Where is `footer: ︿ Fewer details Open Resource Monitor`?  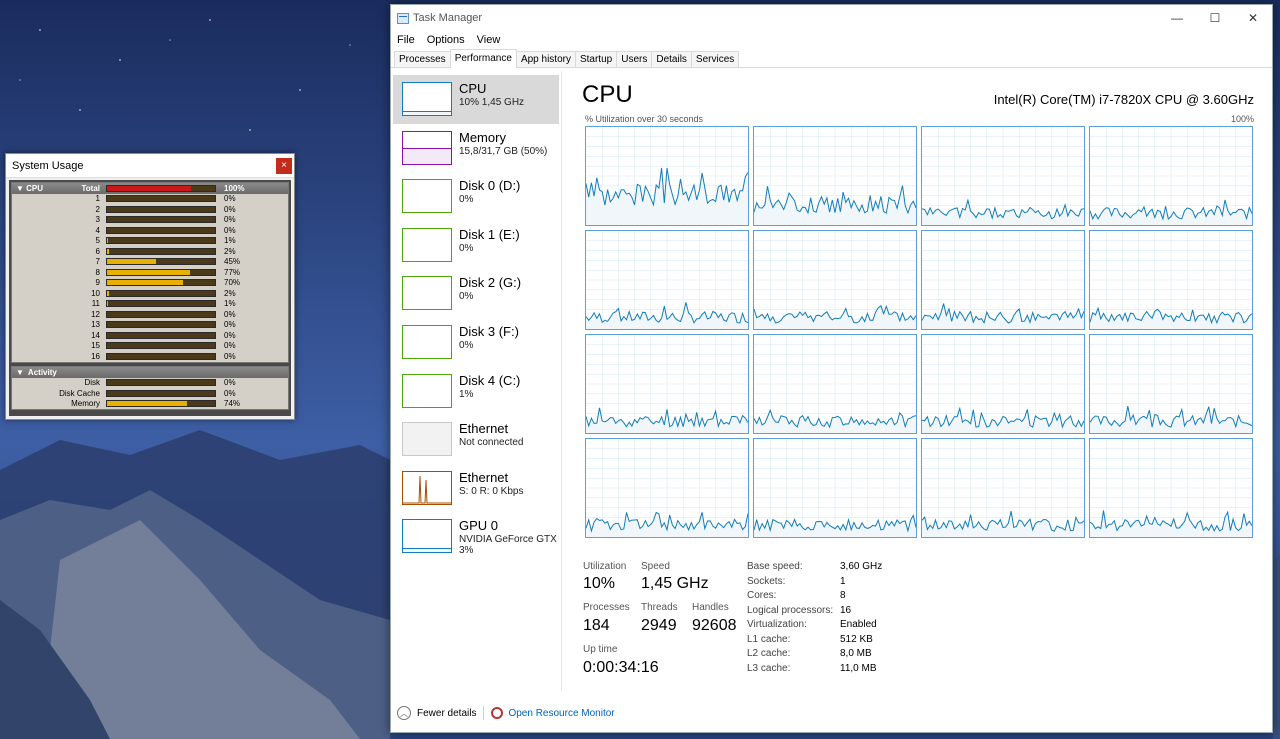
footer: ︿ Fewer details Open Resource Monitor is located at coordinates (831, 713).